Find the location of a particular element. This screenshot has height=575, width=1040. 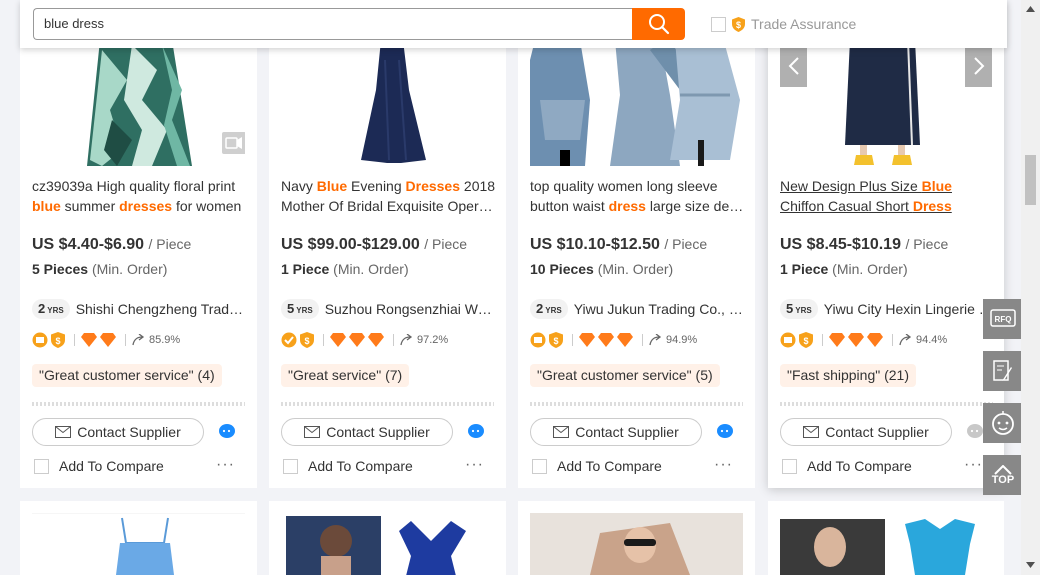

trade-assurance-filter: $ Trade Assurance is located at coordinates (783, 24).